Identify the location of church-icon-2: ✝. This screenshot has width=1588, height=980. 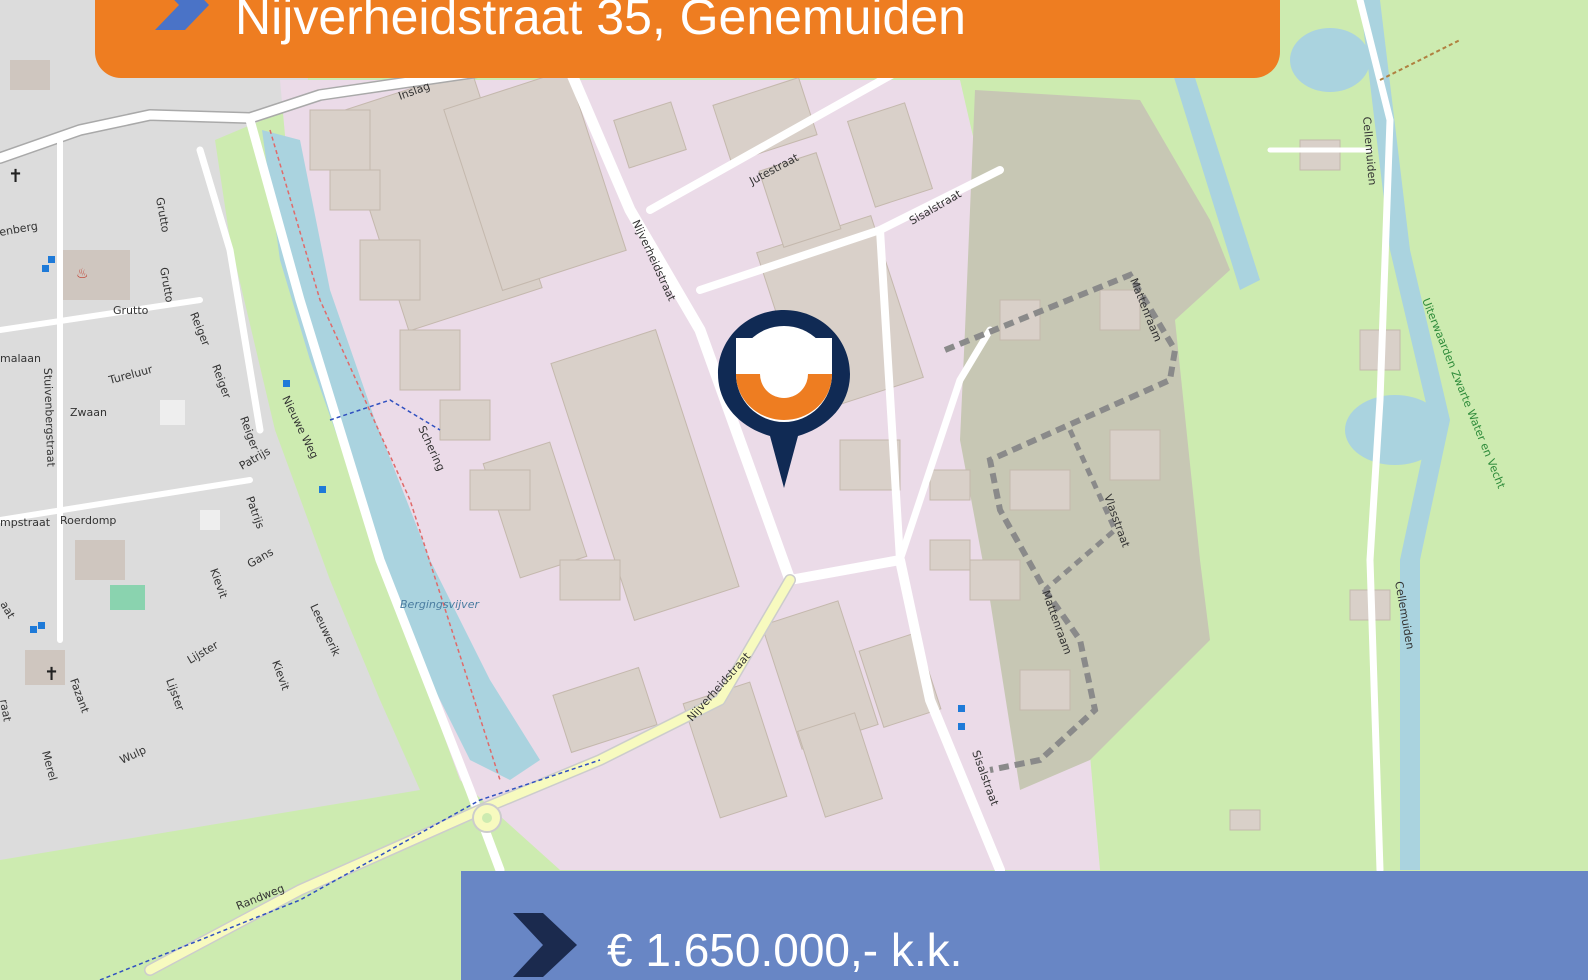
(51, 674).